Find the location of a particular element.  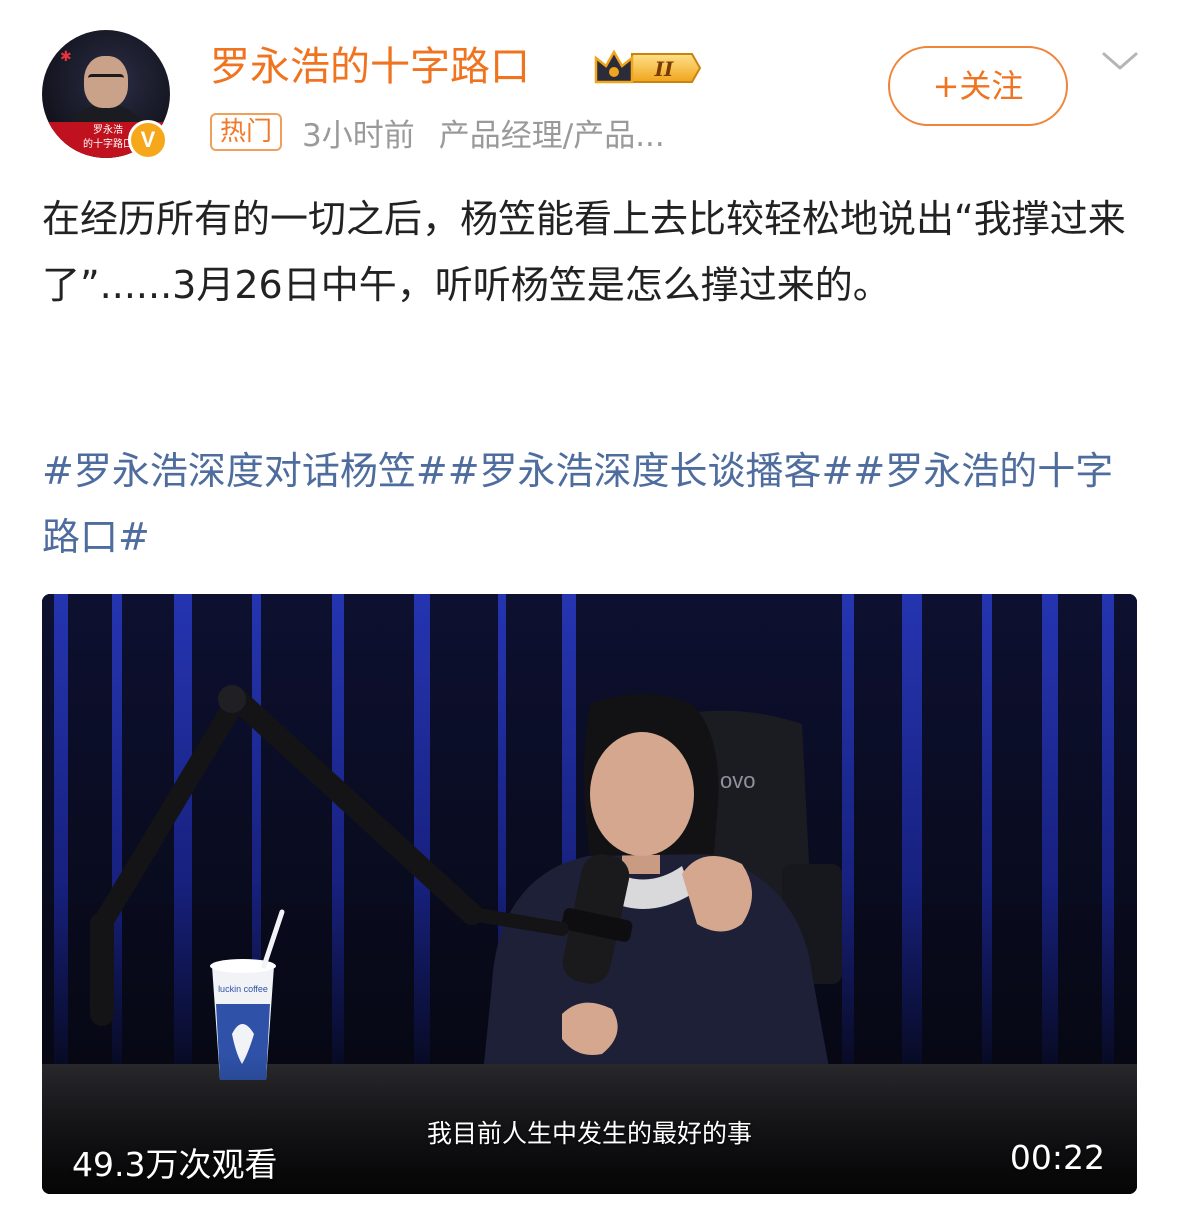

verified-icon: V is located at coordinates (148, 140).